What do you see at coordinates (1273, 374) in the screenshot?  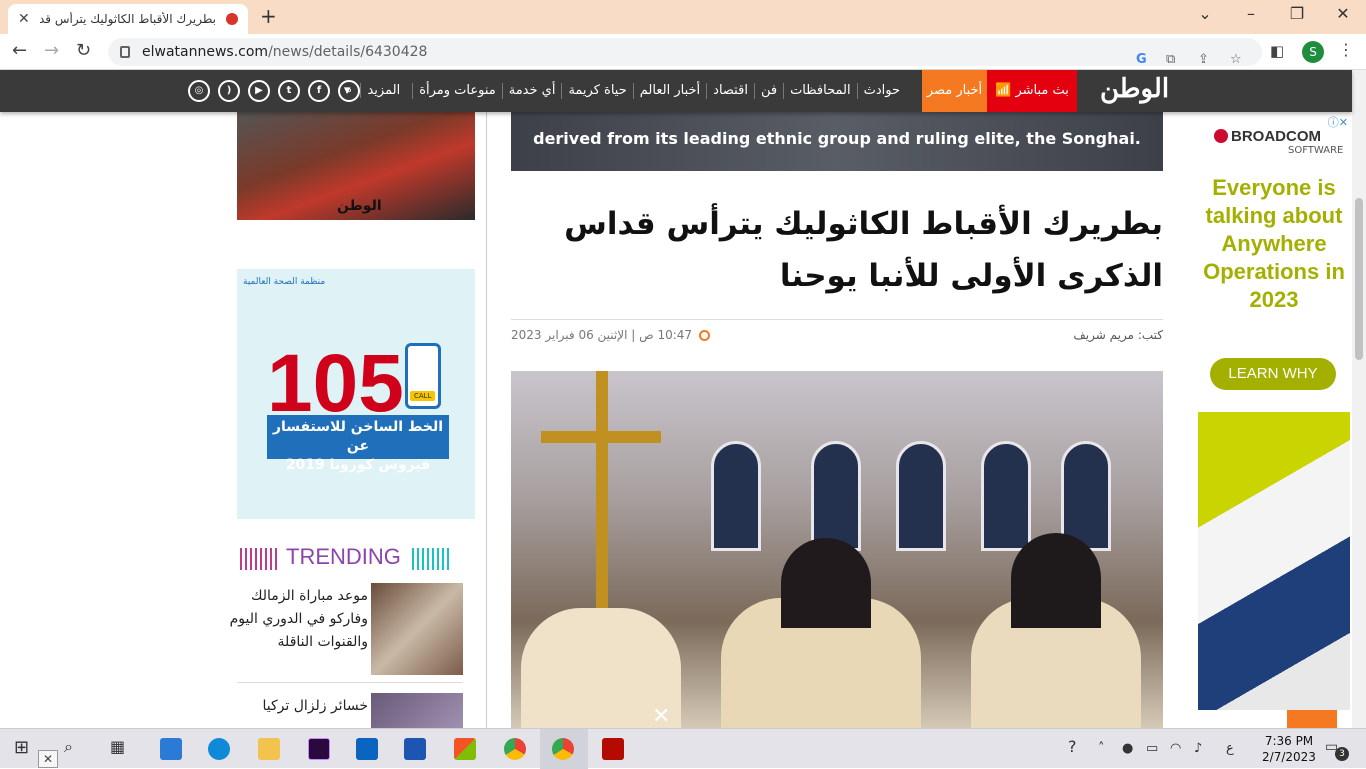 I see `learn-why-button: LEARN WHY` at bounding box center [1273, 374].